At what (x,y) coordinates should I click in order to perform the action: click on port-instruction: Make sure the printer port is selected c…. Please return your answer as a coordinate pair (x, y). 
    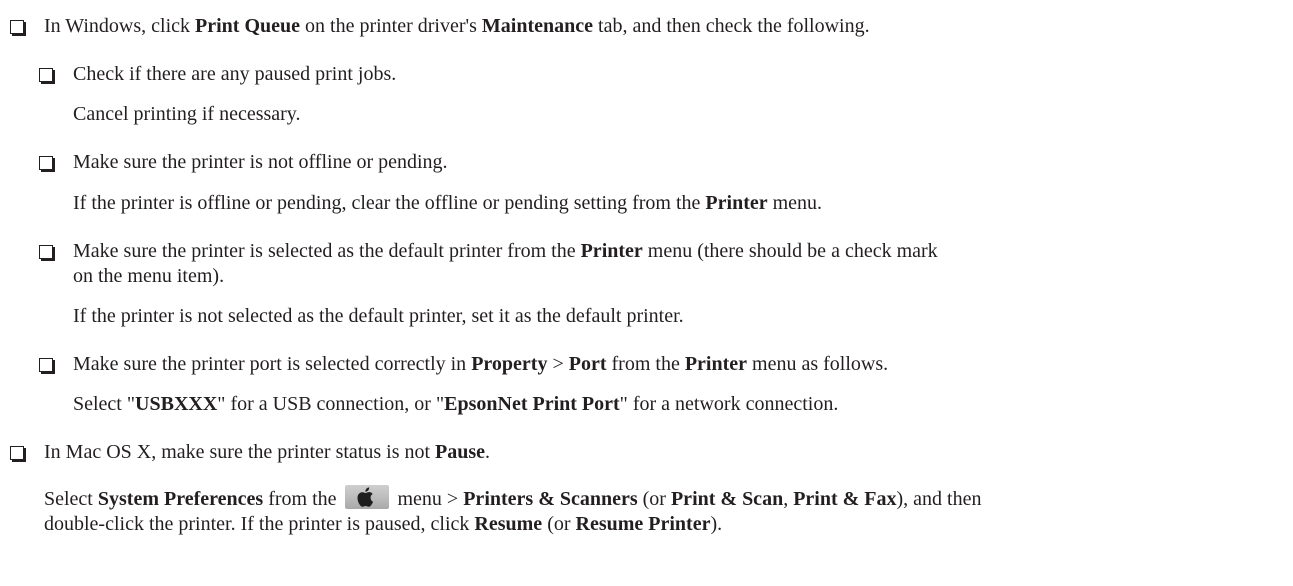
    Looking at the image, I should click on (481, 364).